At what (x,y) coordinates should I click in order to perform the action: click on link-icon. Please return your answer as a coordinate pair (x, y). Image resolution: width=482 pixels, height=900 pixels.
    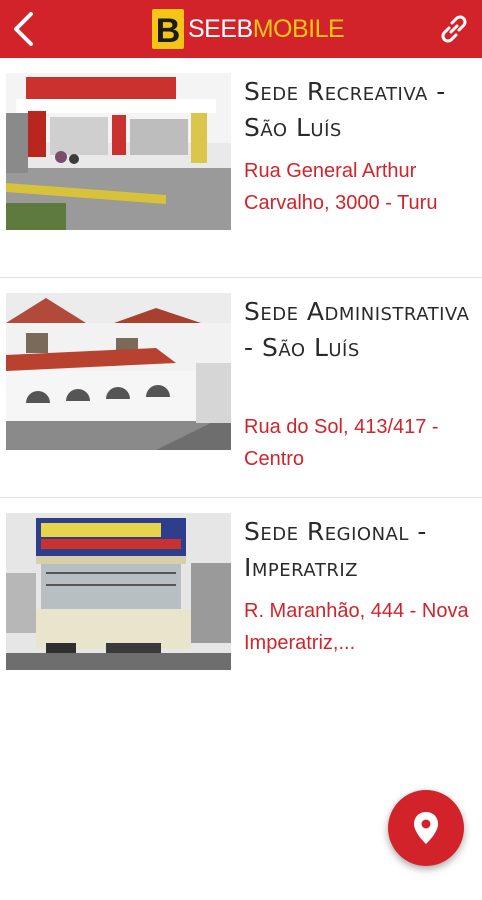
    Looking at the image, I should click on (454, 29).